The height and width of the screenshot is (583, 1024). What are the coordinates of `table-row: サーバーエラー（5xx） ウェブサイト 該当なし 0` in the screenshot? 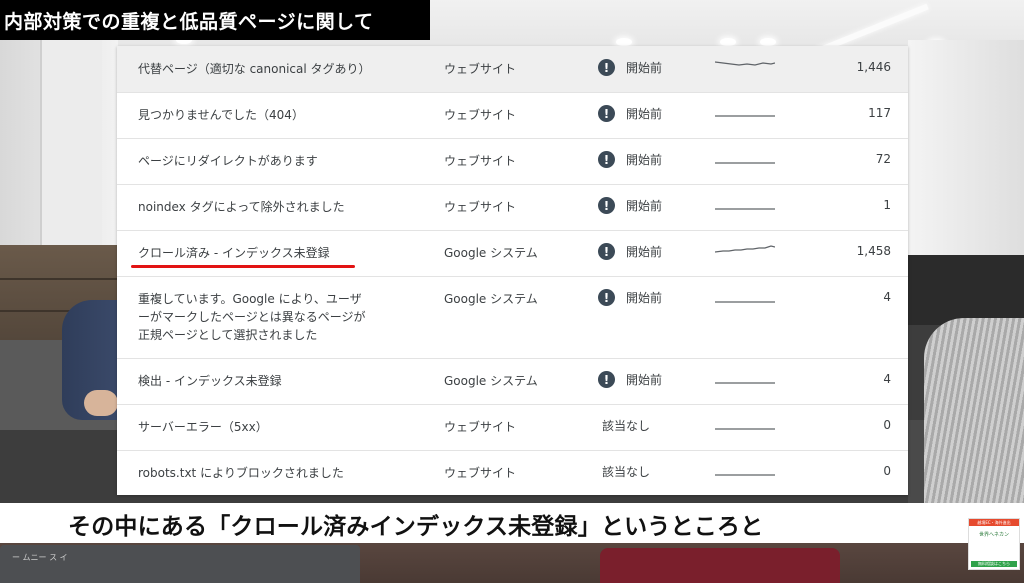 It's located at (512, 427).